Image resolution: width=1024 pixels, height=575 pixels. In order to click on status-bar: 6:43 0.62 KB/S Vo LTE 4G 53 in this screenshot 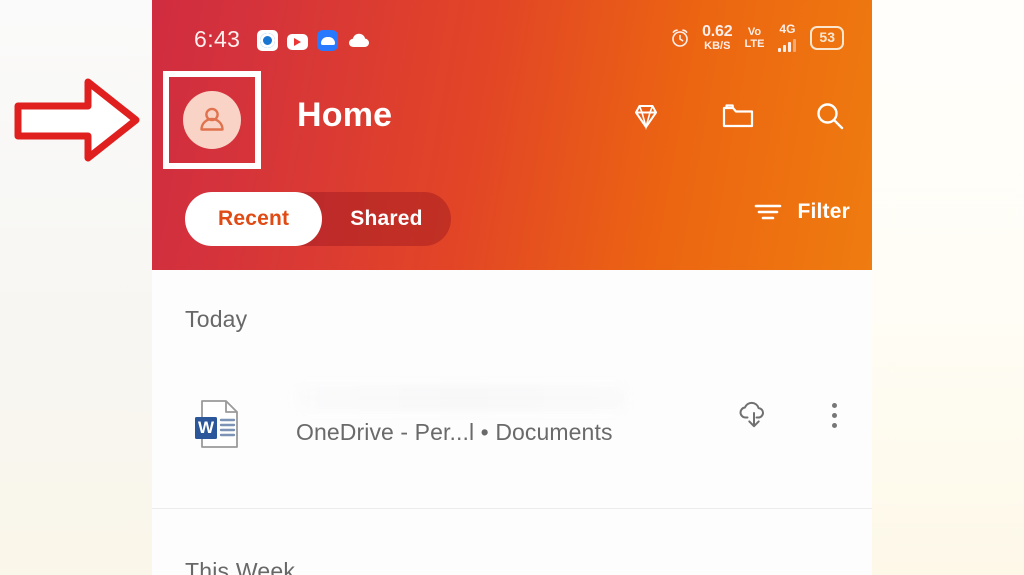, I will do `click(512, 33)`.